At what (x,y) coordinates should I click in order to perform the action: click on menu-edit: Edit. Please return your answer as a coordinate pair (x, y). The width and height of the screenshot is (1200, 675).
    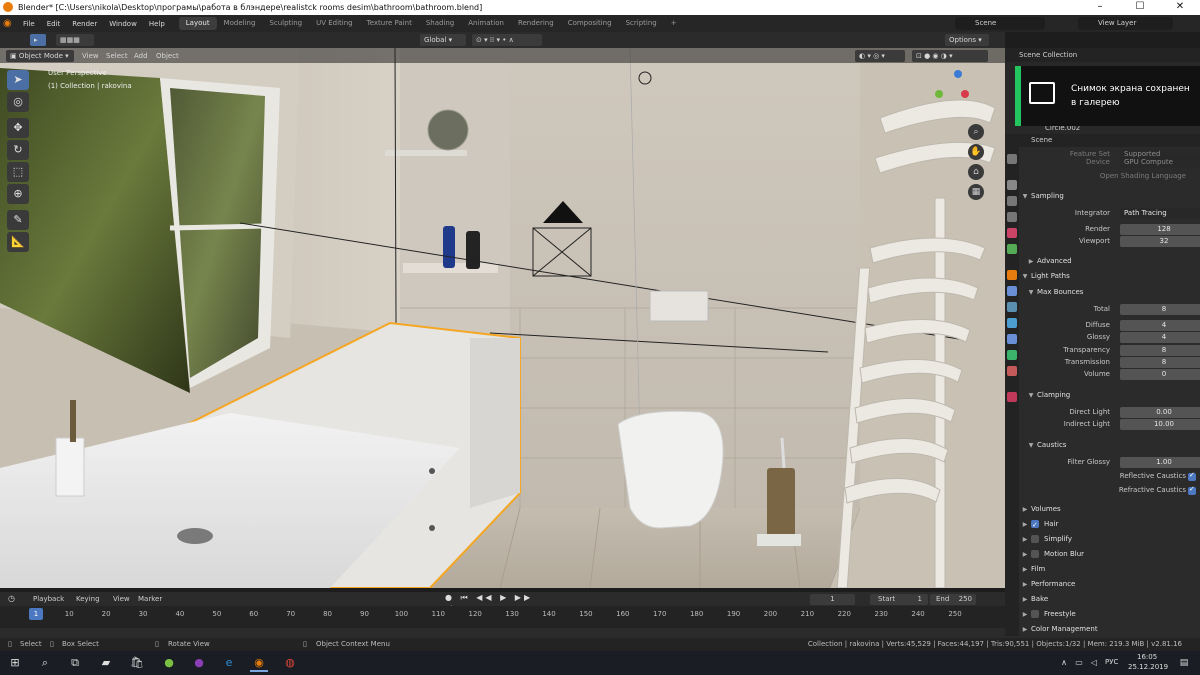
    Looking at the image, I should click on (54, 24).